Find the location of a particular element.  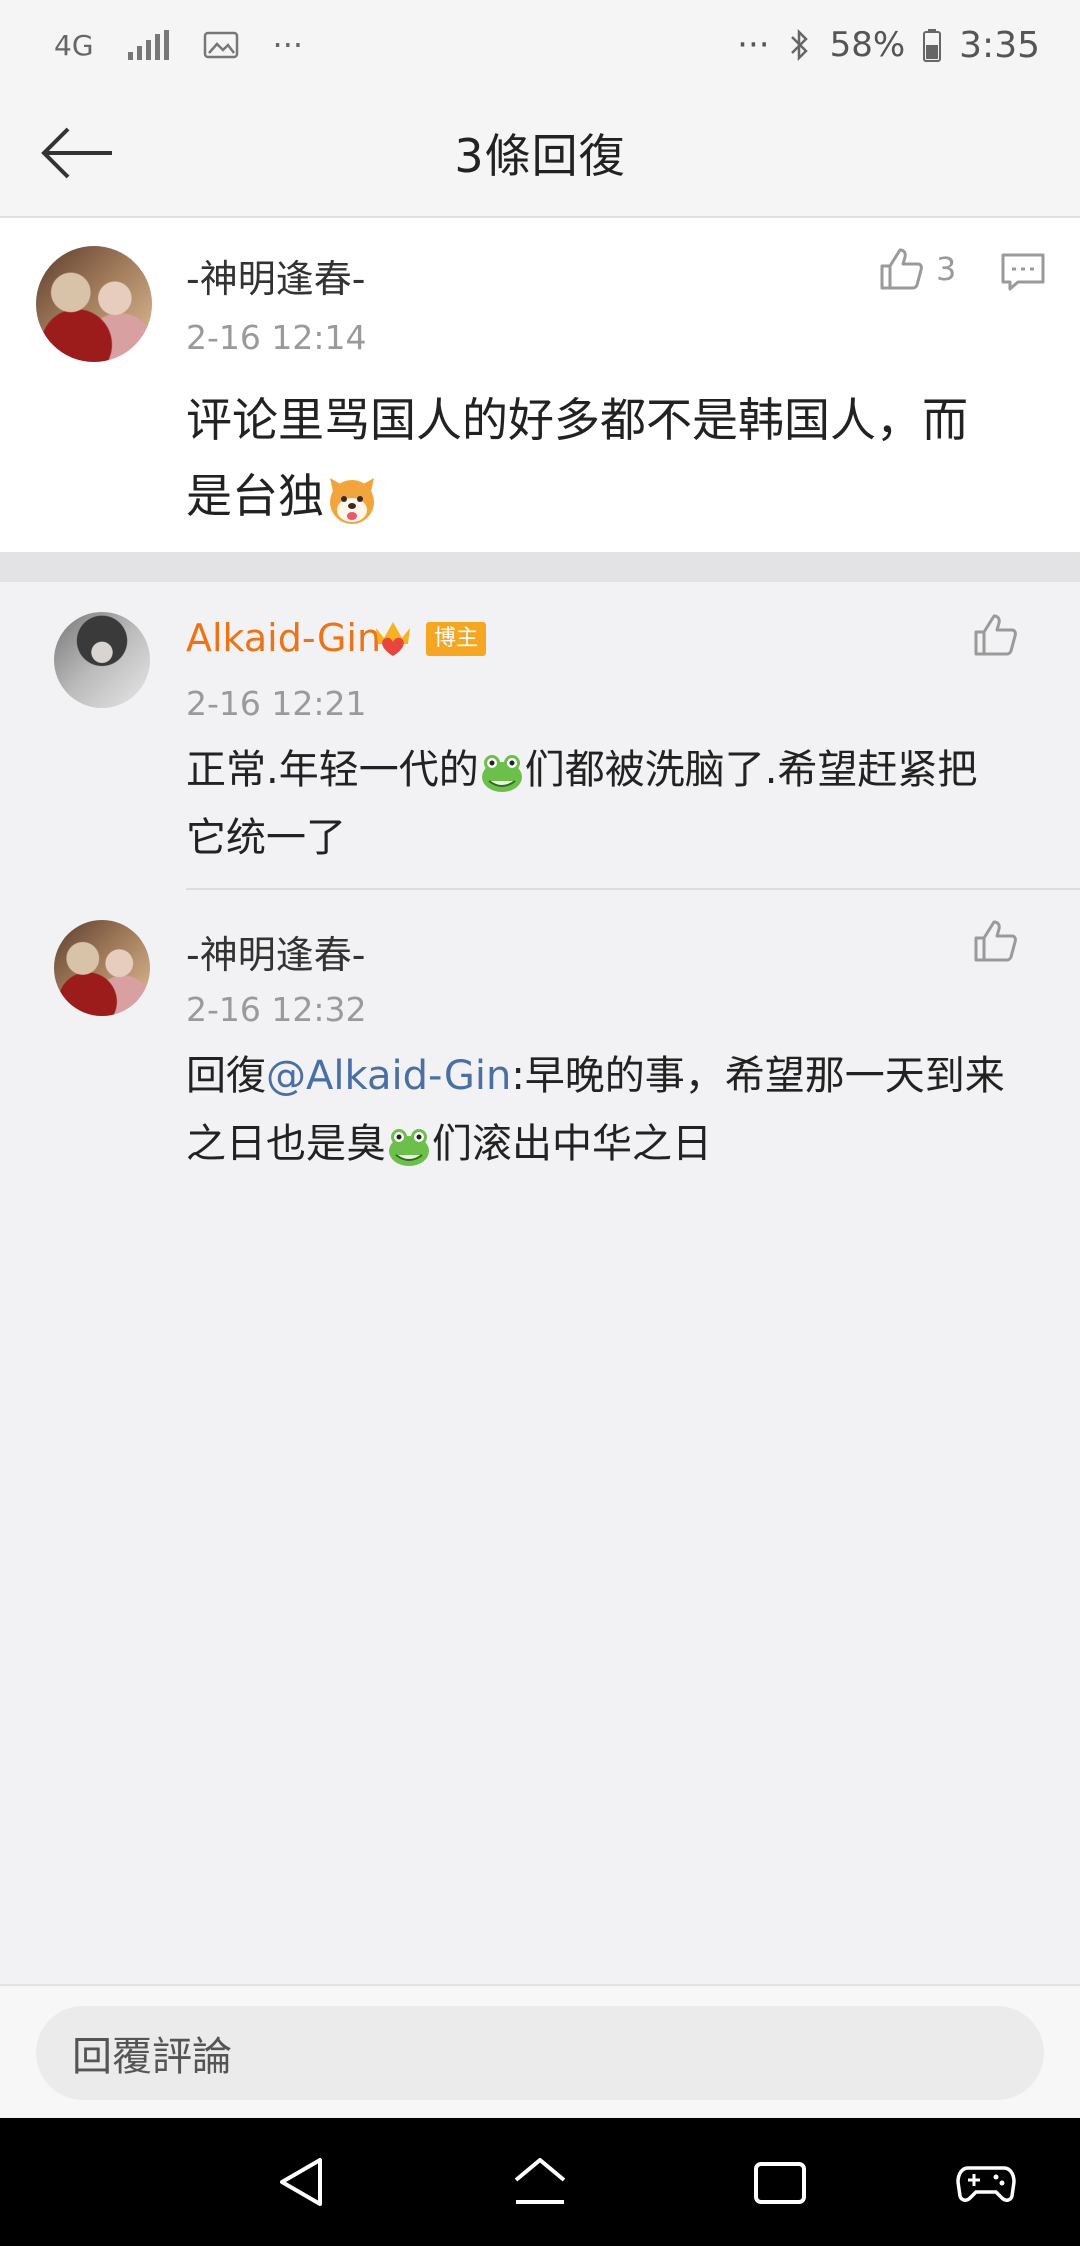

battery-percent: 58% is located at coordinates (867, 45).